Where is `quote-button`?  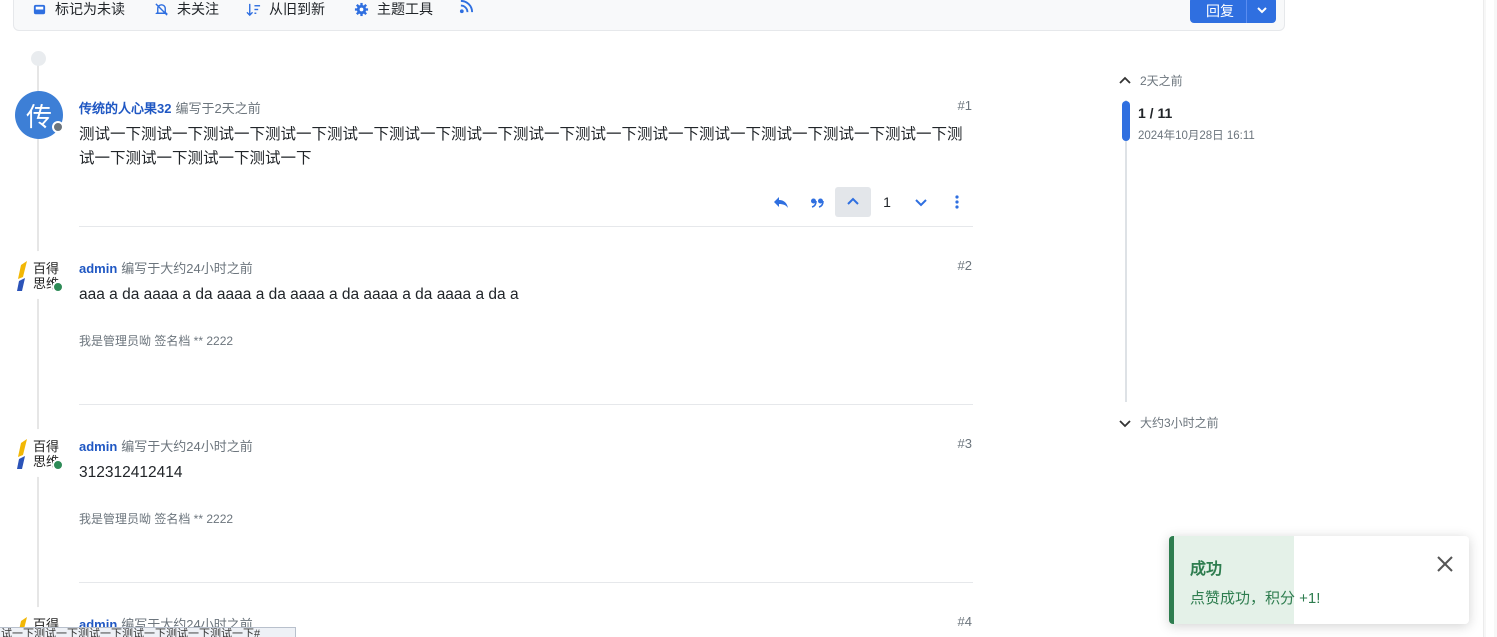 quote-button is located at coordinates (817, 202).